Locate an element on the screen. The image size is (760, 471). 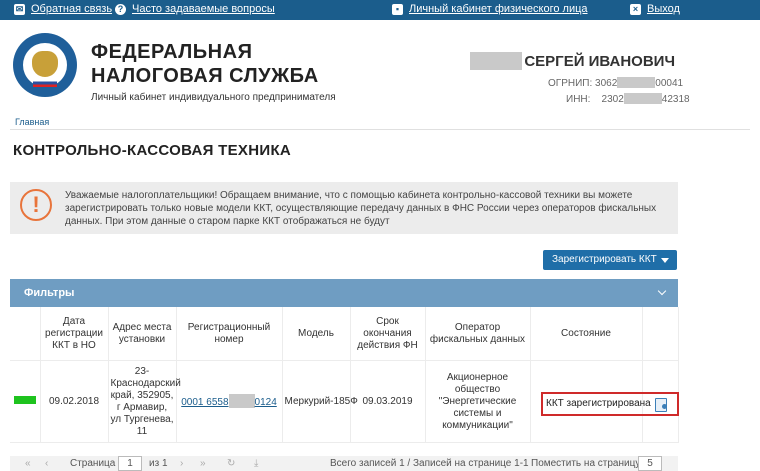
last-page-icon: » is located at coordinates (203, 463).